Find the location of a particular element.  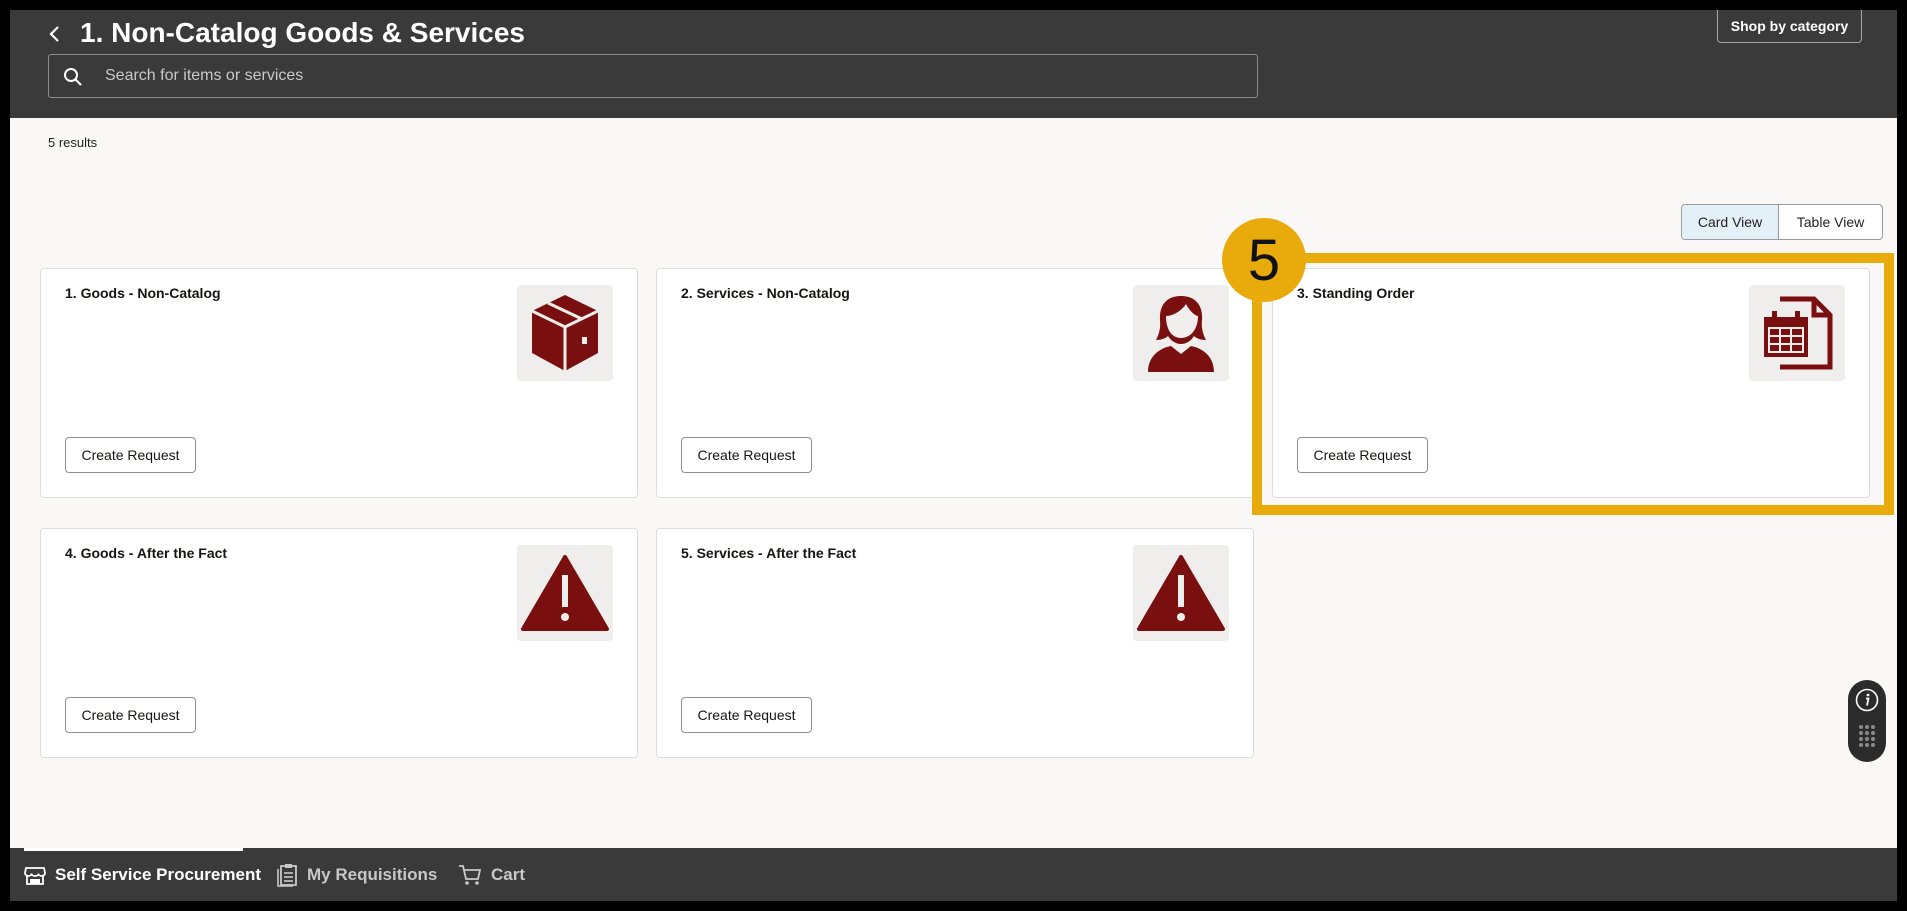

nav-my-requisitions: My Requisitions is located at coordinates (356, 875).